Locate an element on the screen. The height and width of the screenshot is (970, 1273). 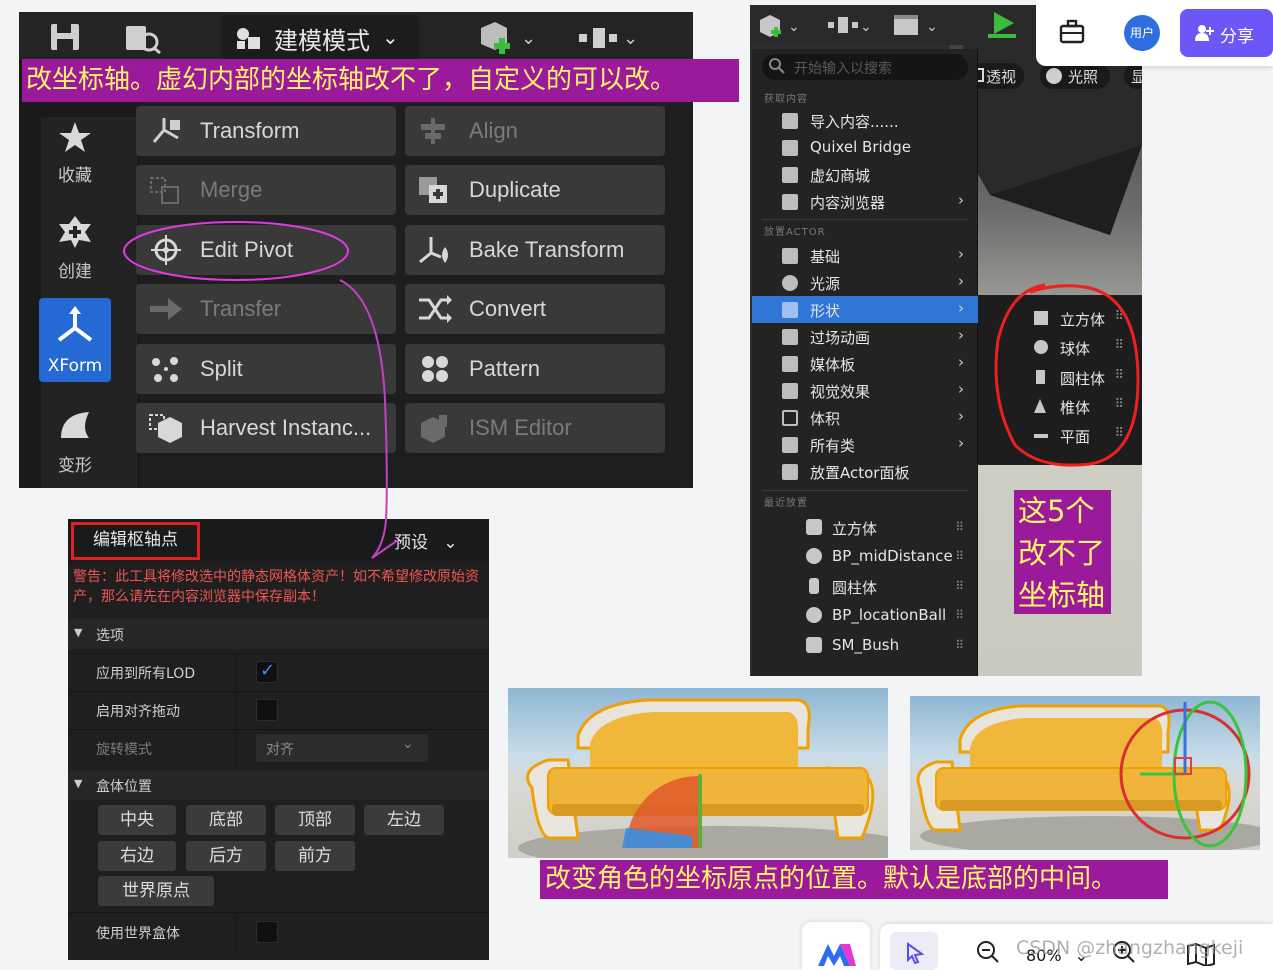
menu-item-lights: 光源 › is located at coordinates (865, 282).